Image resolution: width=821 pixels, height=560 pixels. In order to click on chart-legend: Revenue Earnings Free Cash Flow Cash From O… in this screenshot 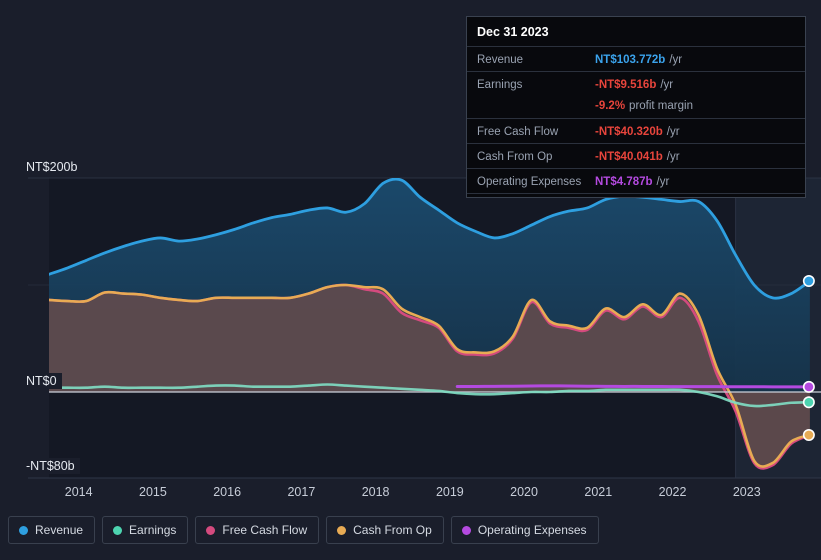, I will do `click(303, 530)`.